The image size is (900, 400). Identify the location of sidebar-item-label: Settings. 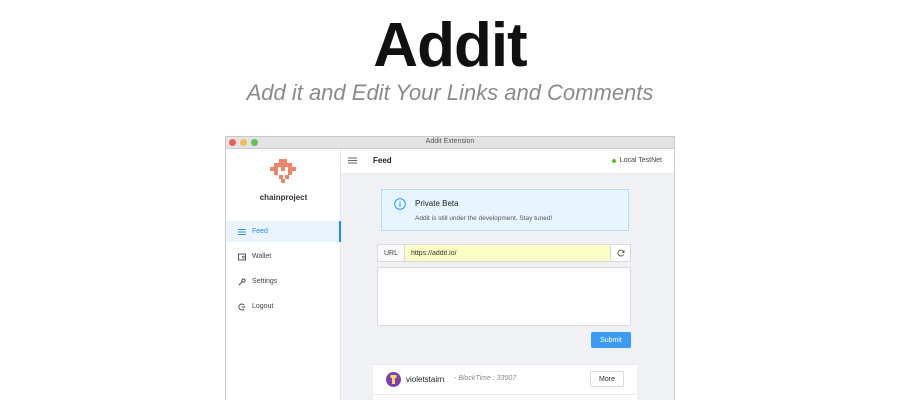
(265, 281).